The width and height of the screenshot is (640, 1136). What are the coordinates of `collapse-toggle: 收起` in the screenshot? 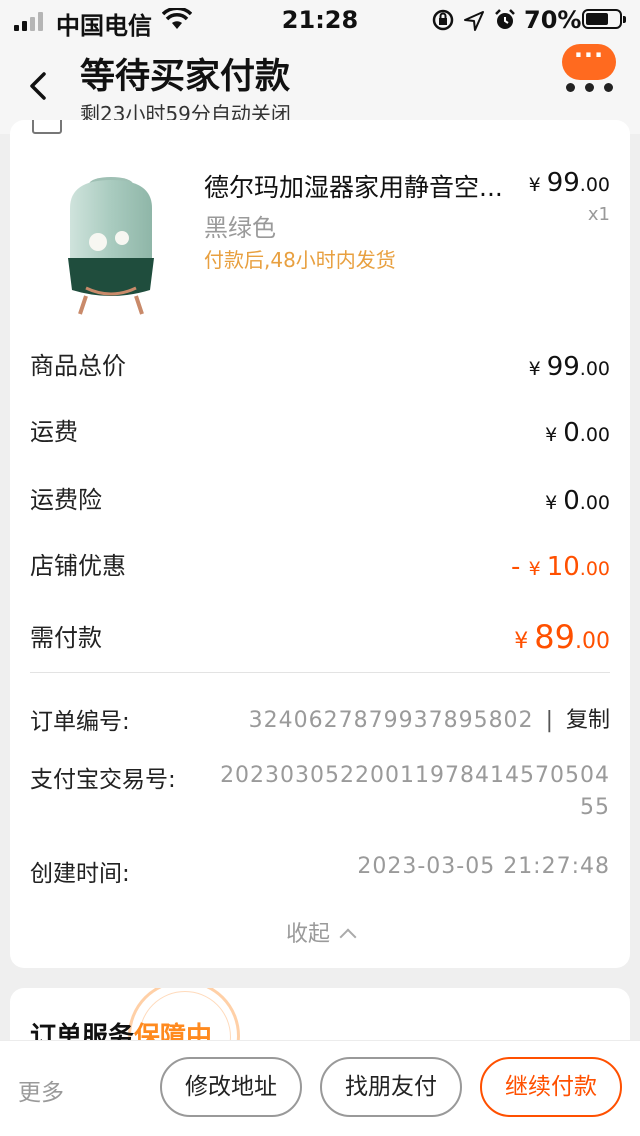 It's located at (320, 932).